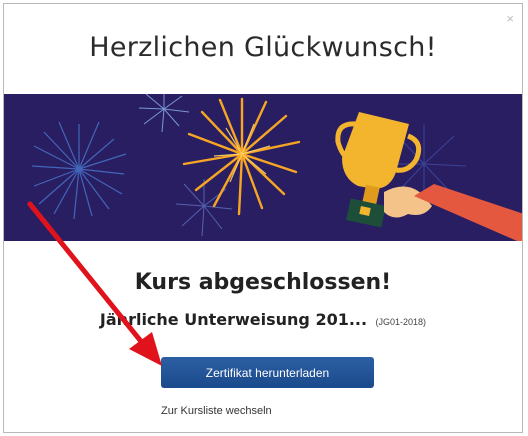 The height and width of the screenshot is (436, 528). Describe the element at coordinates (164, 113) in the screenshot. I see `blue-firework-top` at that location.